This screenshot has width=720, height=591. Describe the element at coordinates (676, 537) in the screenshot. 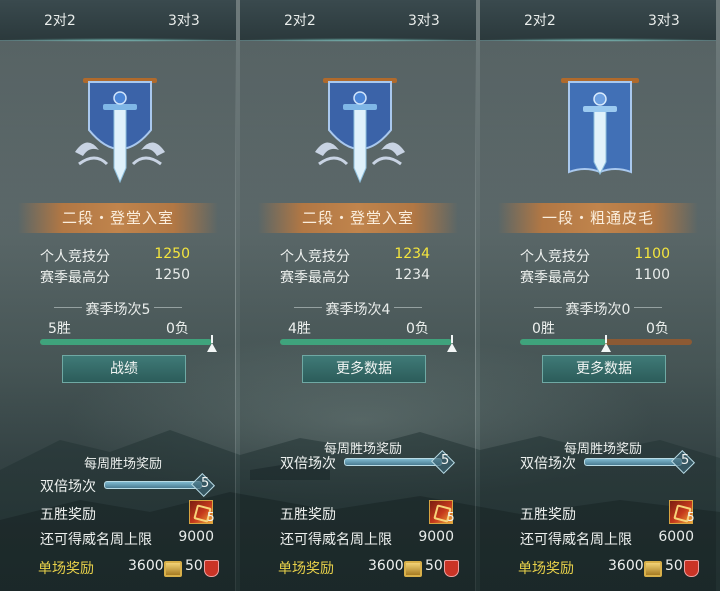

I see `weekly-cap-value: 6000` at that location.